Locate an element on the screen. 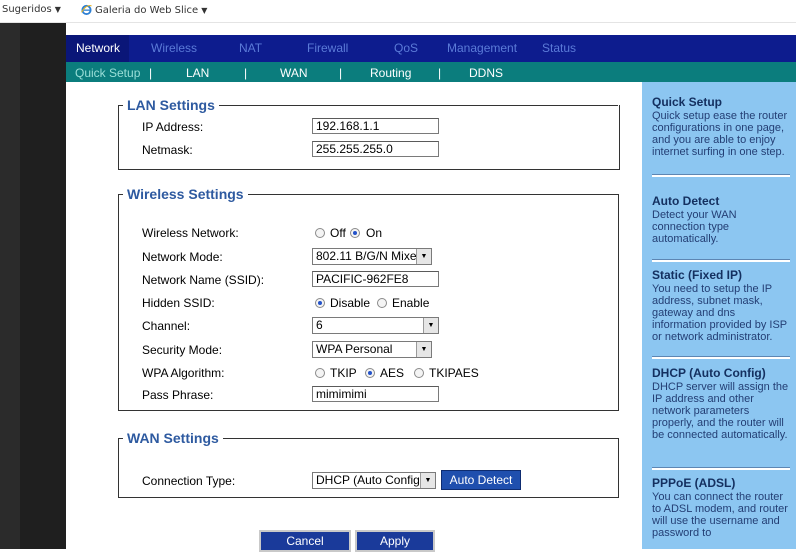  pass-phrase-label: Pass Phrase: is located at coordinates (178, 395).